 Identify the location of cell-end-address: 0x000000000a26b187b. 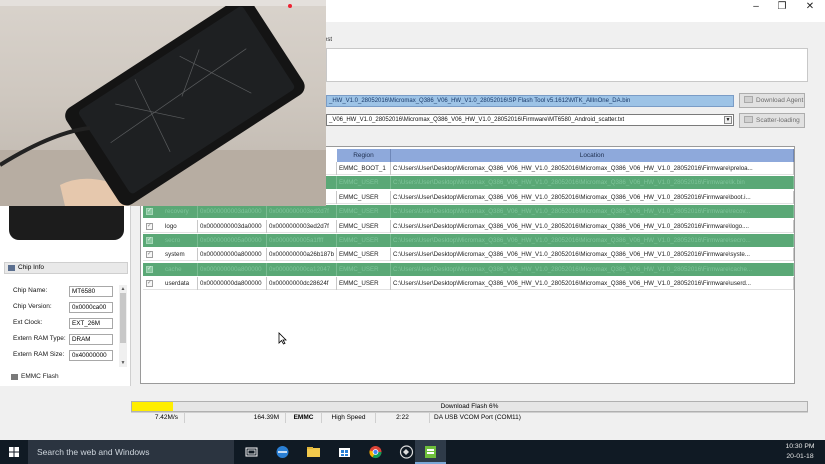
(302, 255).